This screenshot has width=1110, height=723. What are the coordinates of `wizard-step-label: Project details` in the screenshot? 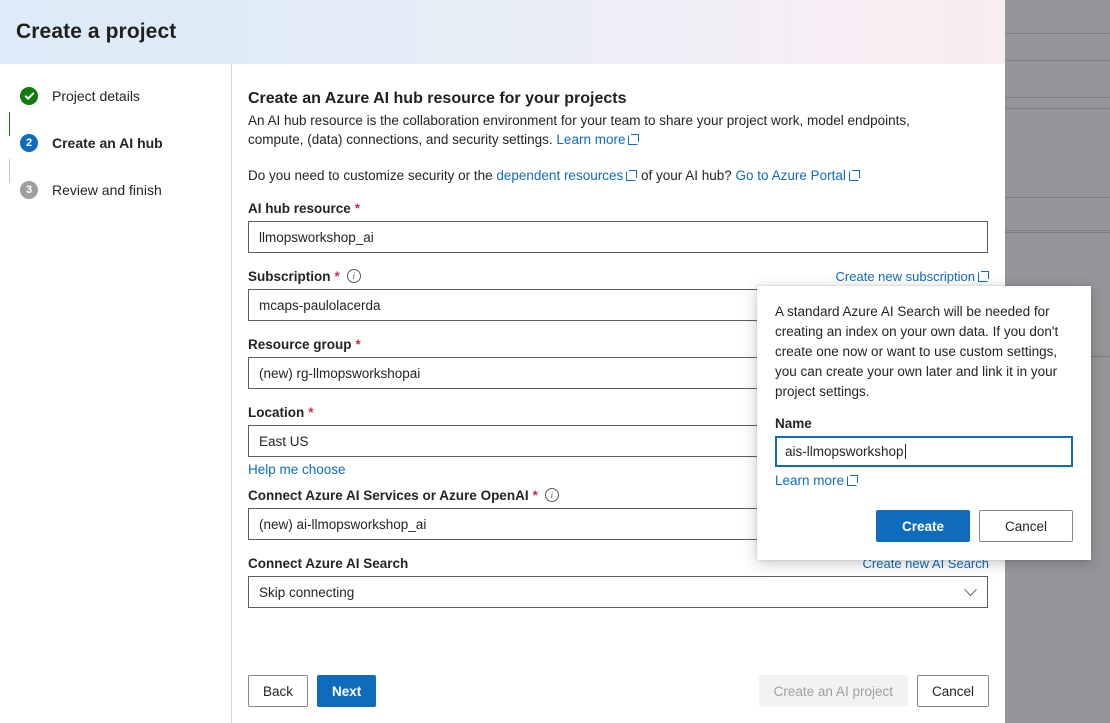 It's located at (96, 96).